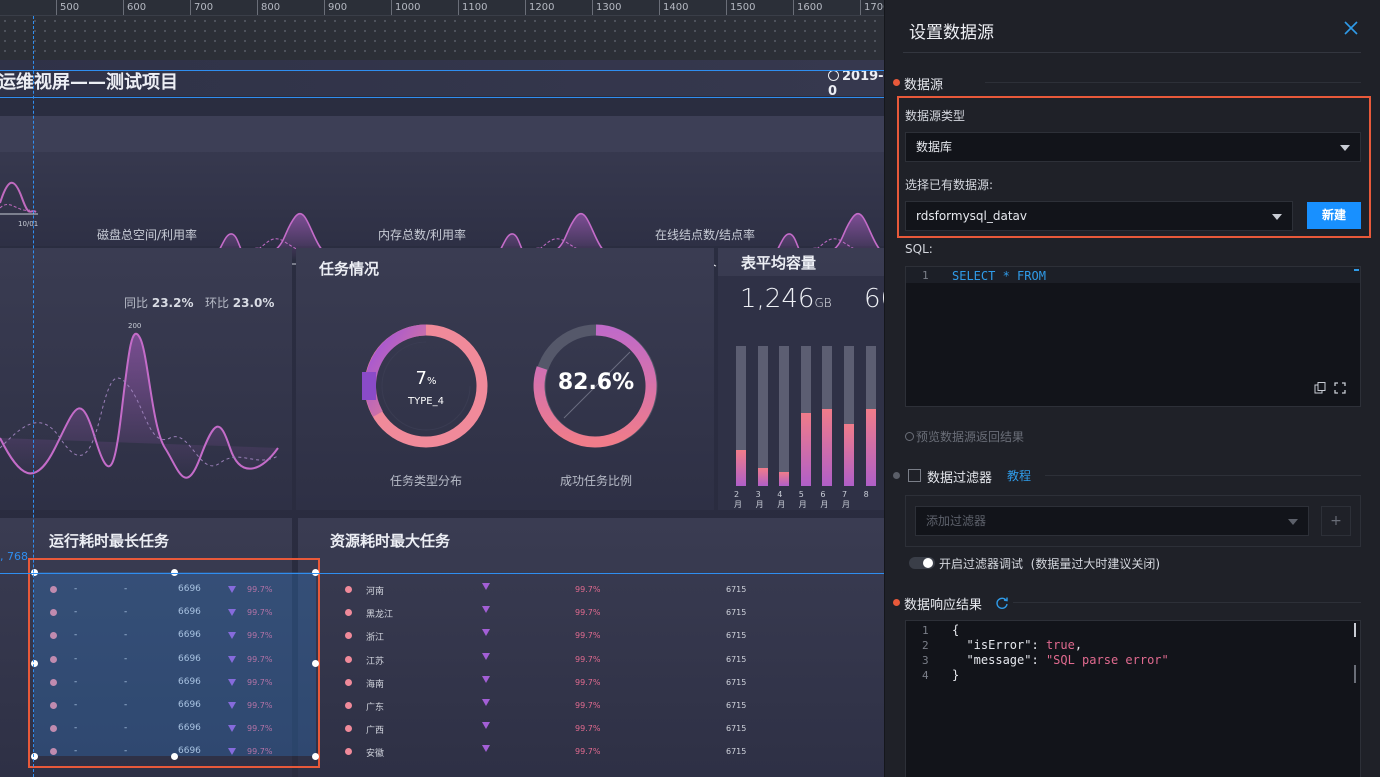 Image resolution: width=1380 pixels, height=777 pixels. What do you see at coordinates (960, 478) in the screenshot?
I see `filter-label: 数据过滤器` at bounding box center [960, 478].